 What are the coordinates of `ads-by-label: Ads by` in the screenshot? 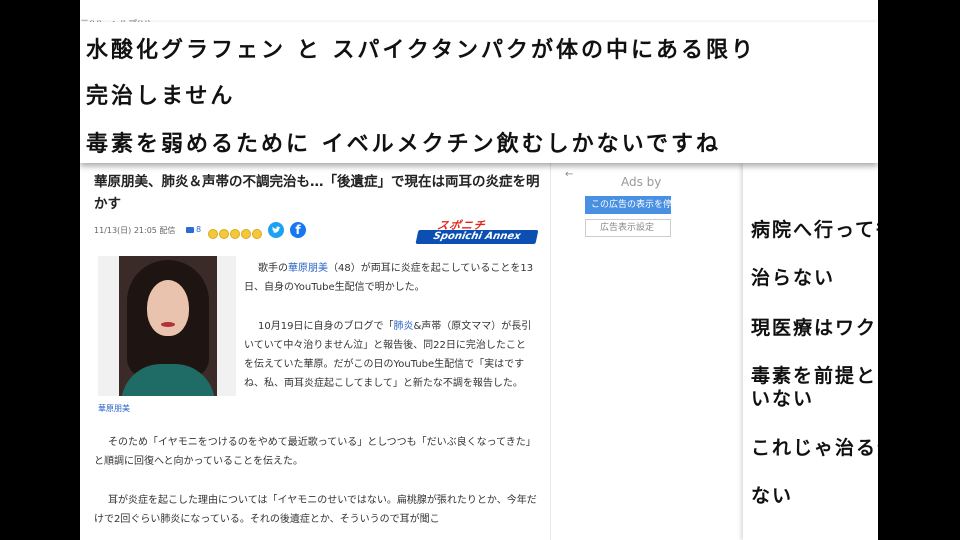 It's located at (641, 182).